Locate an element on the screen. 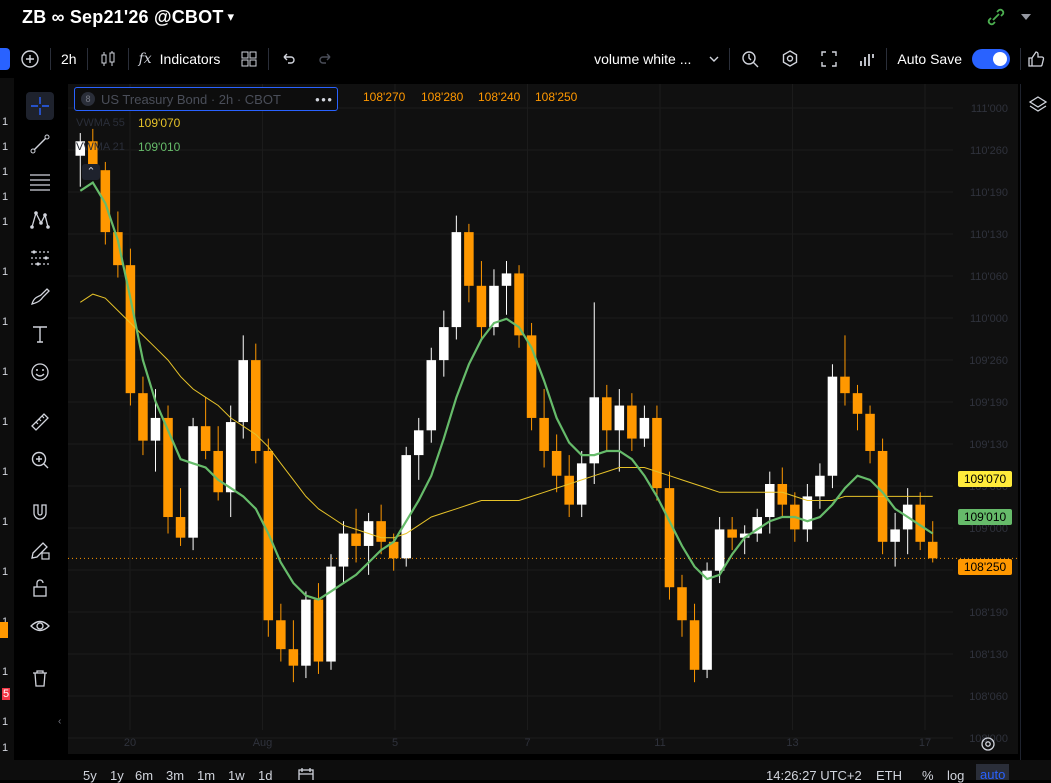 Image resolution: width=1051 pixels, height=783 pixels. zoom-in-icon is located at coordinates (40, 460).